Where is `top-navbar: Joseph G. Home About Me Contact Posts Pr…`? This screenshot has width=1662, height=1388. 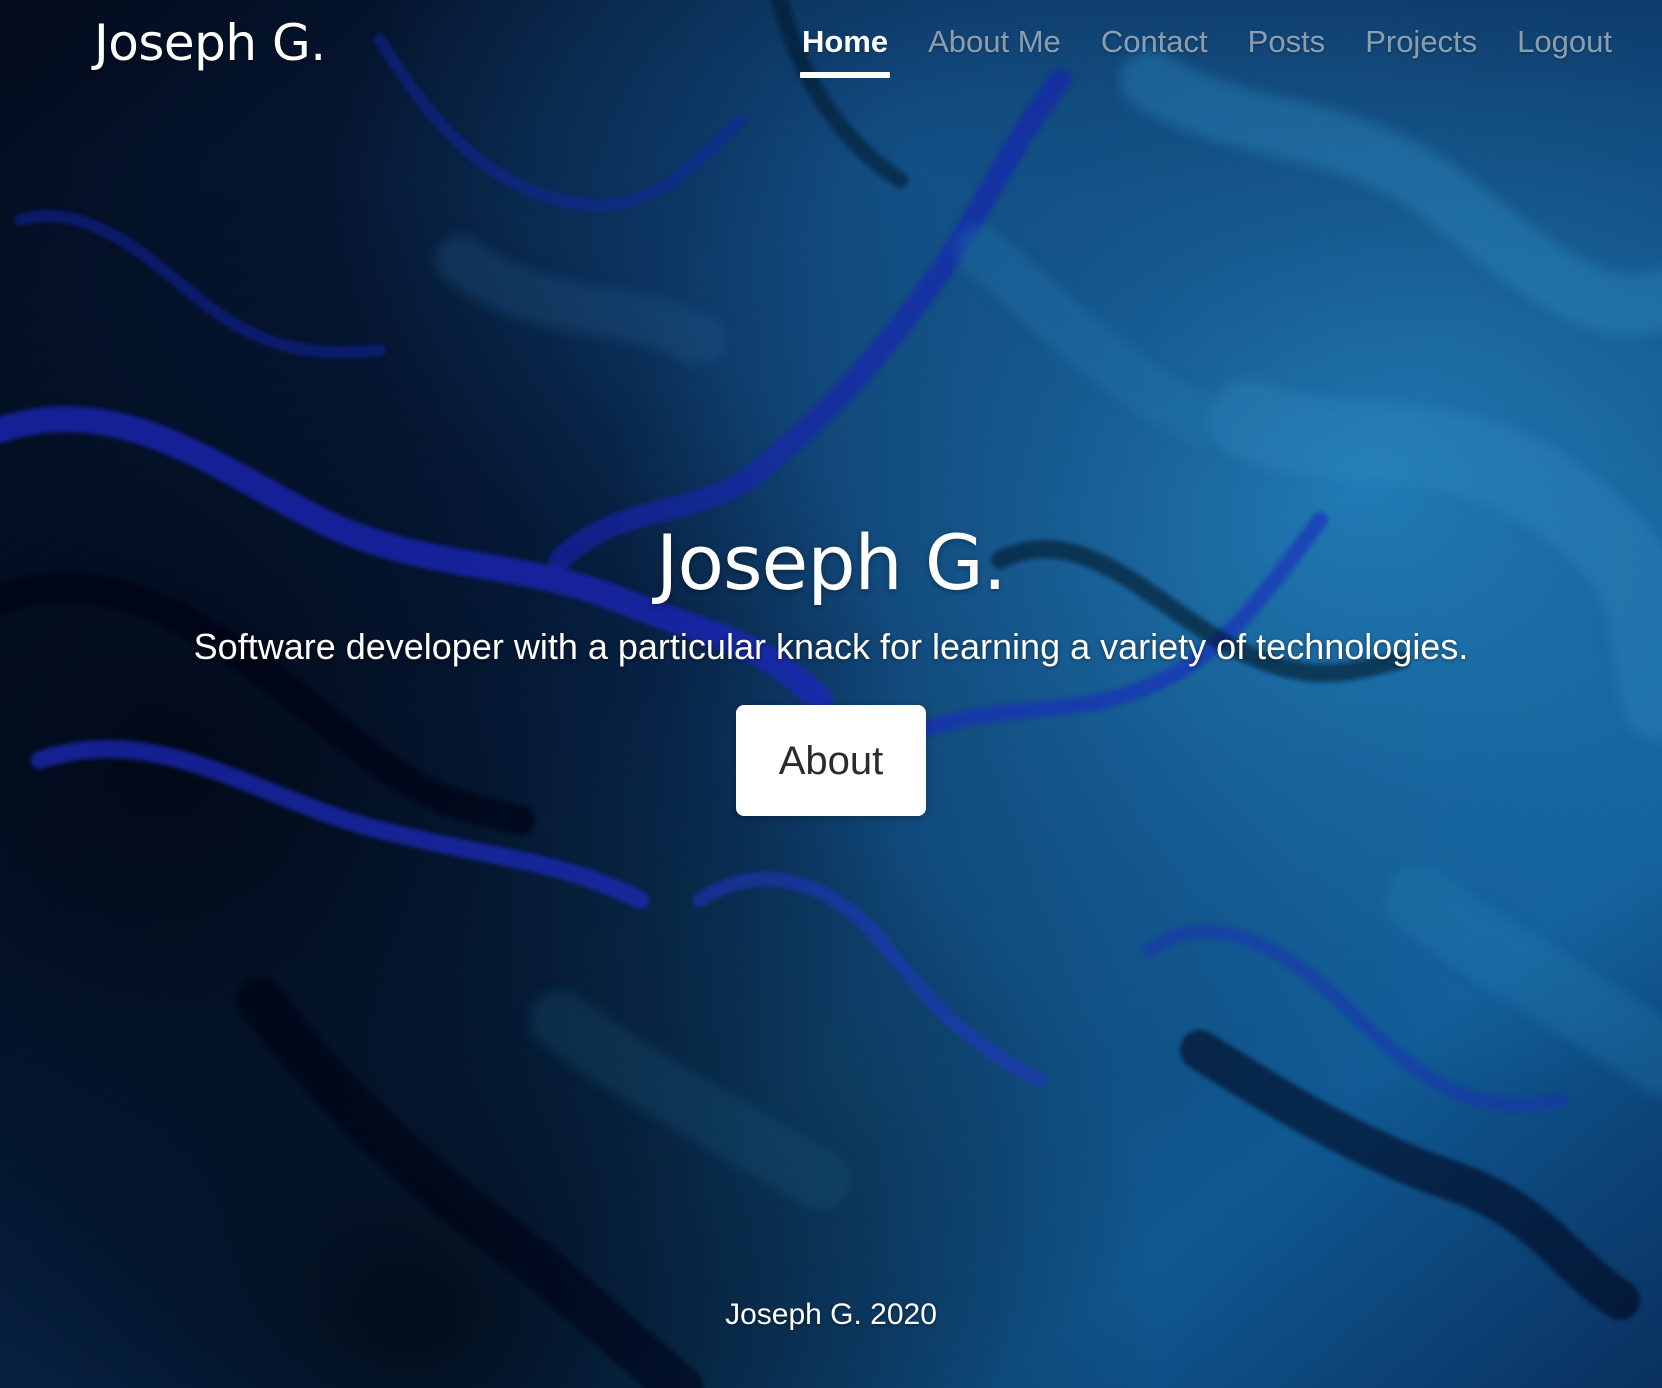
top-navbar: Joseph G. Home About Me Contact Posts Pr… is located at coordinates (831, 50).